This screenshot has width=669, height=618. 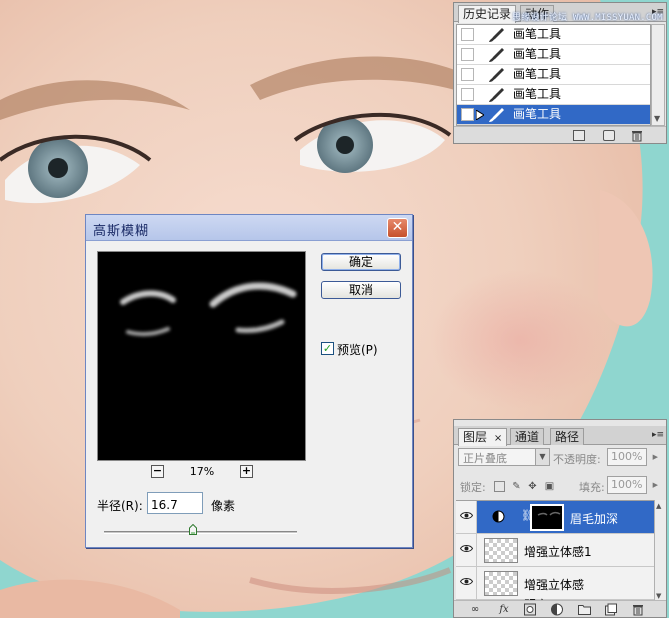 What do you see at coordinates (547, 517) in the screenshot?
I see `layer-mask-thumbnail` at bounding box center [547, 517].